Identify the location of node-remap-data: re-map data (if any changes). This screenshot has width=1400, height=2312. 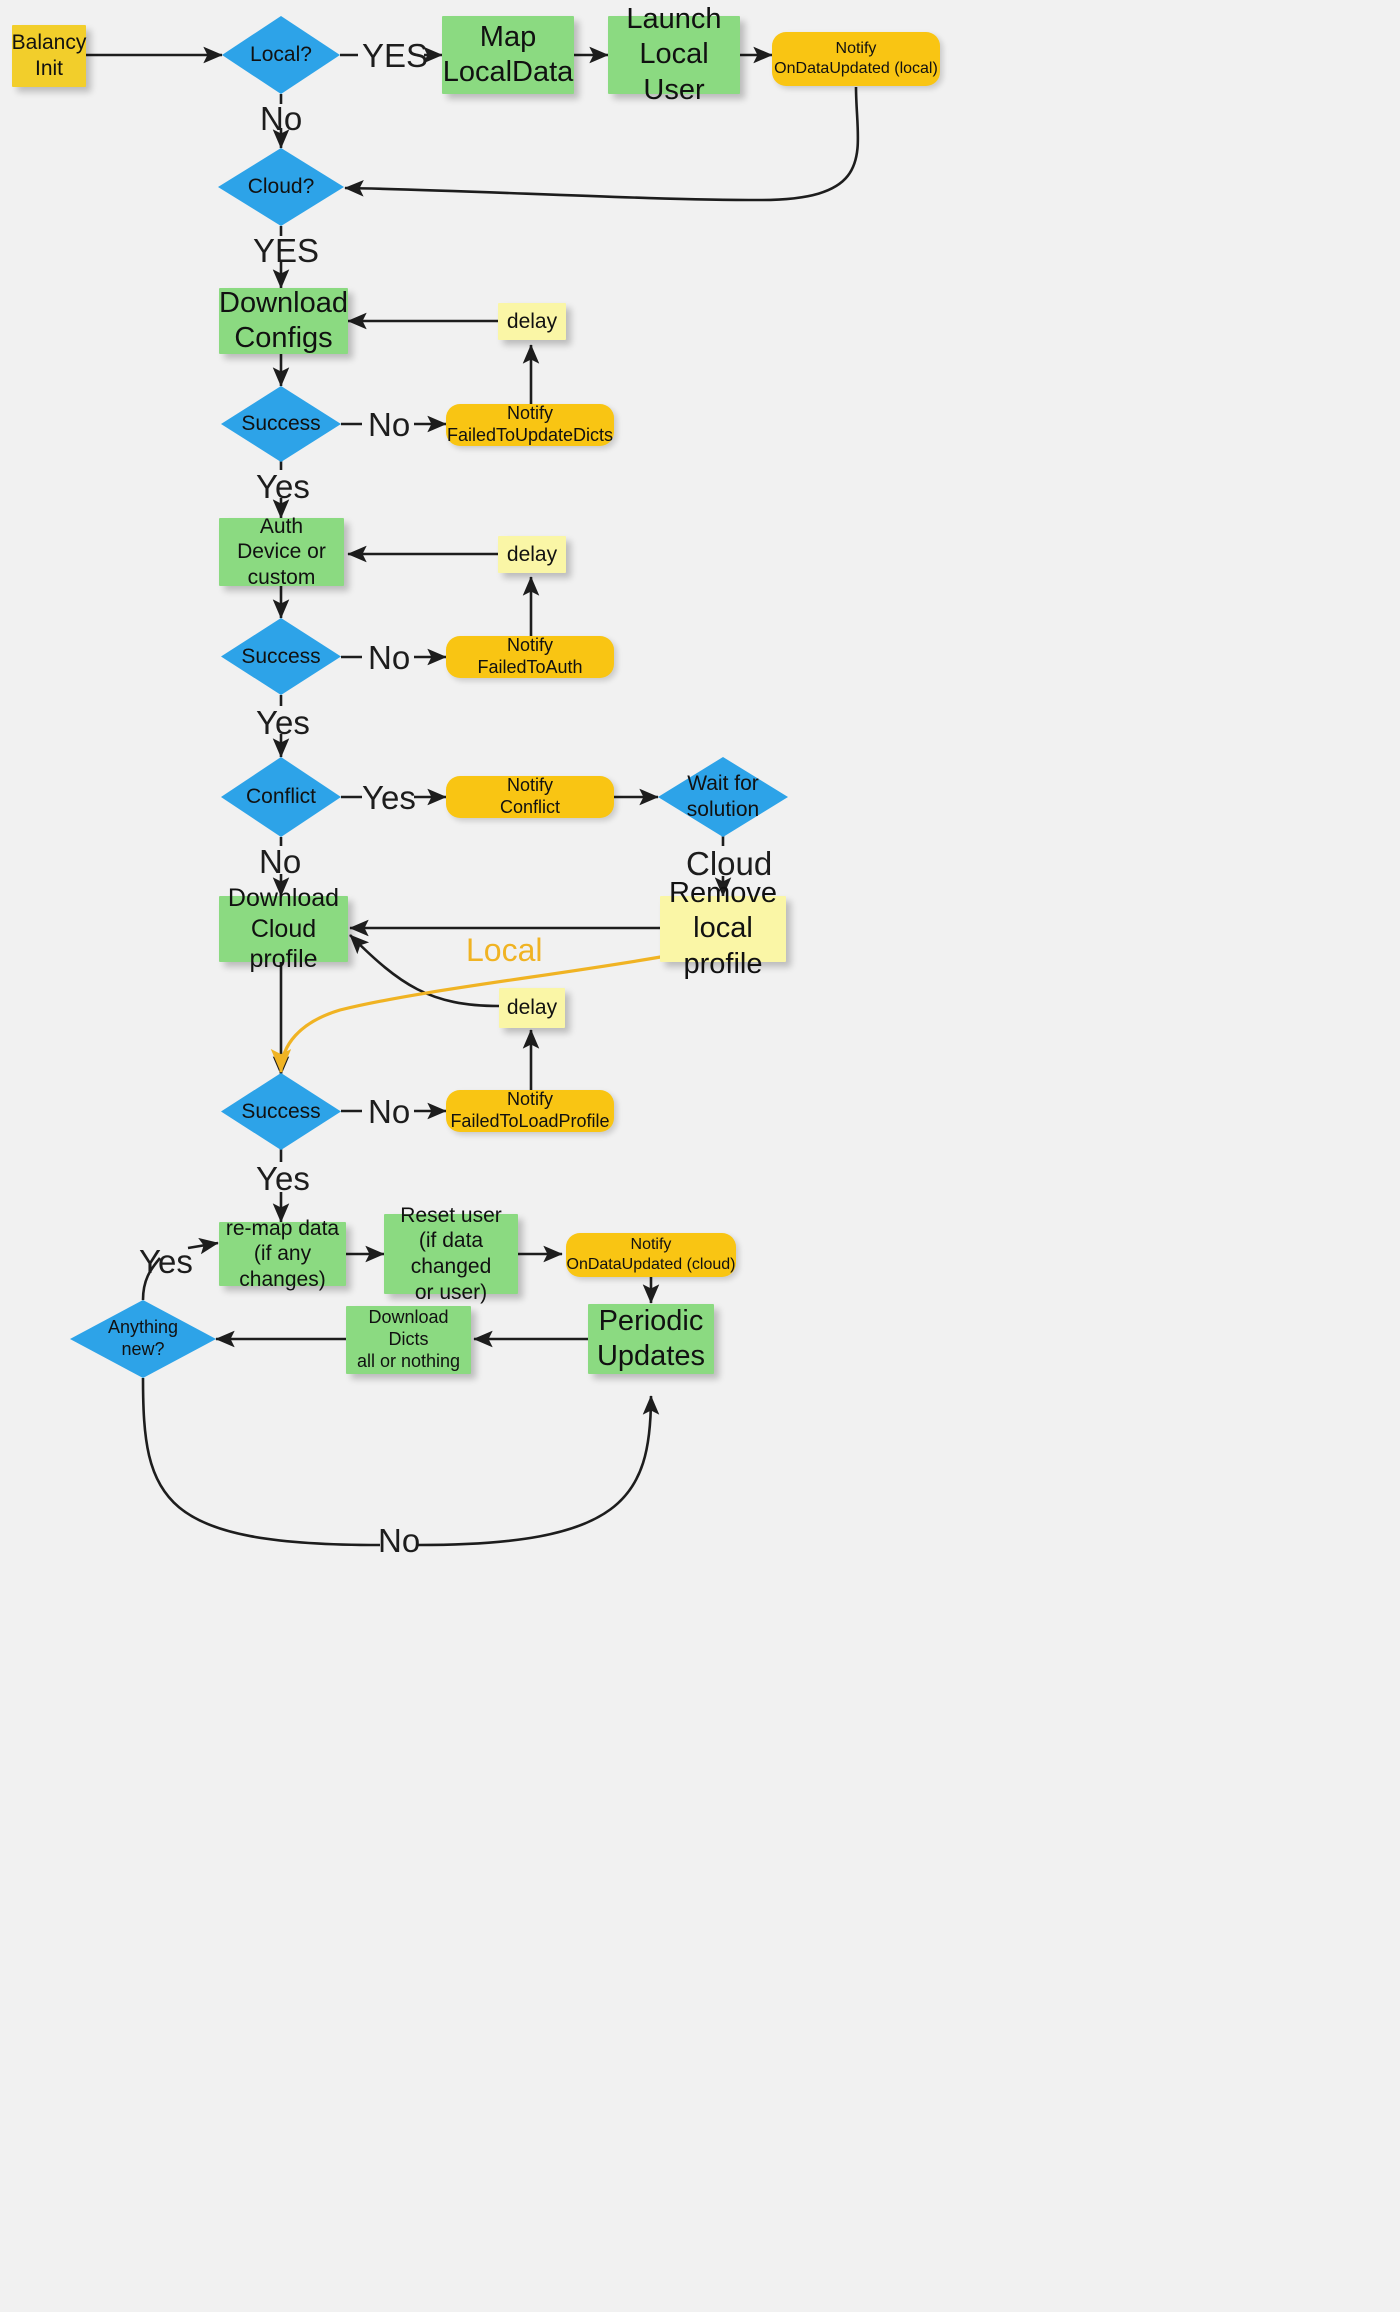
(282, 1254).